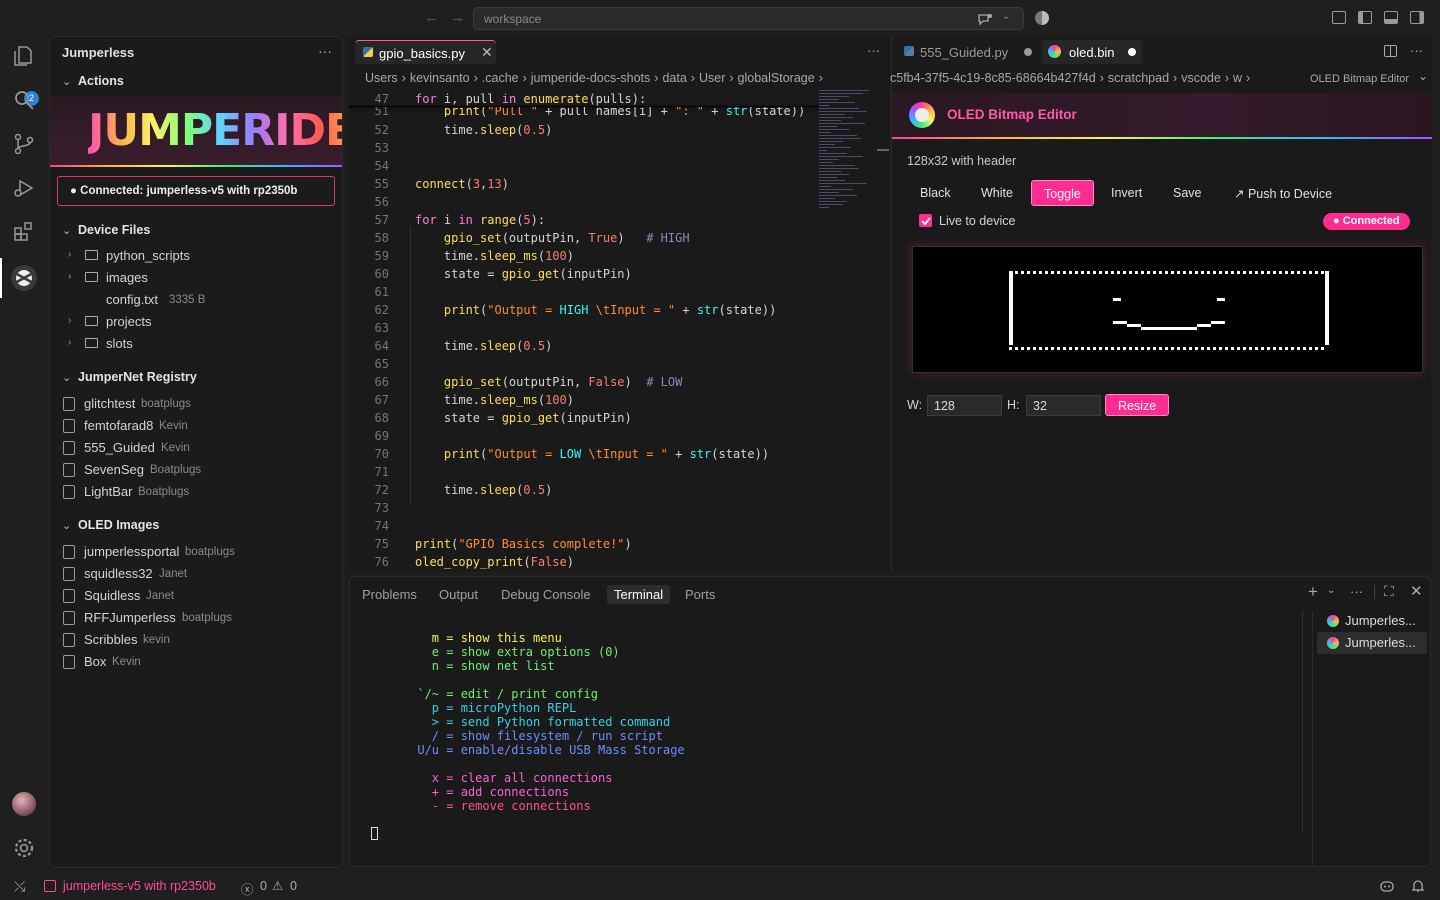 This screenshot has width=1440, height=900. Describe the element at coordinates (425, 52) in the screenshot. I see `tab-gpio-basics: gpio_basics.py ✕` at that location.